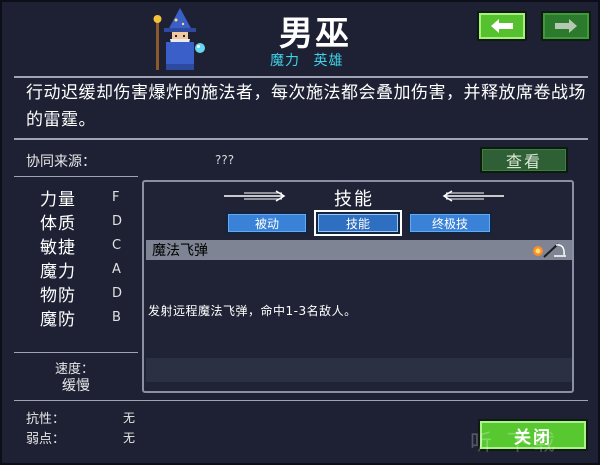  What do you see at coordinates (58, 271) in the screenshot?
I see `stat-name: 魔力` at bounding box center [58, 271].